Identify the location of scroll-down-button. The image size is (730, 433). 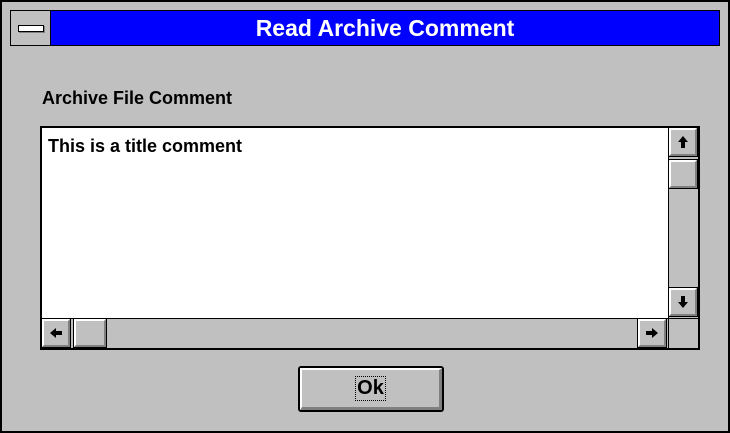
(683, 302).